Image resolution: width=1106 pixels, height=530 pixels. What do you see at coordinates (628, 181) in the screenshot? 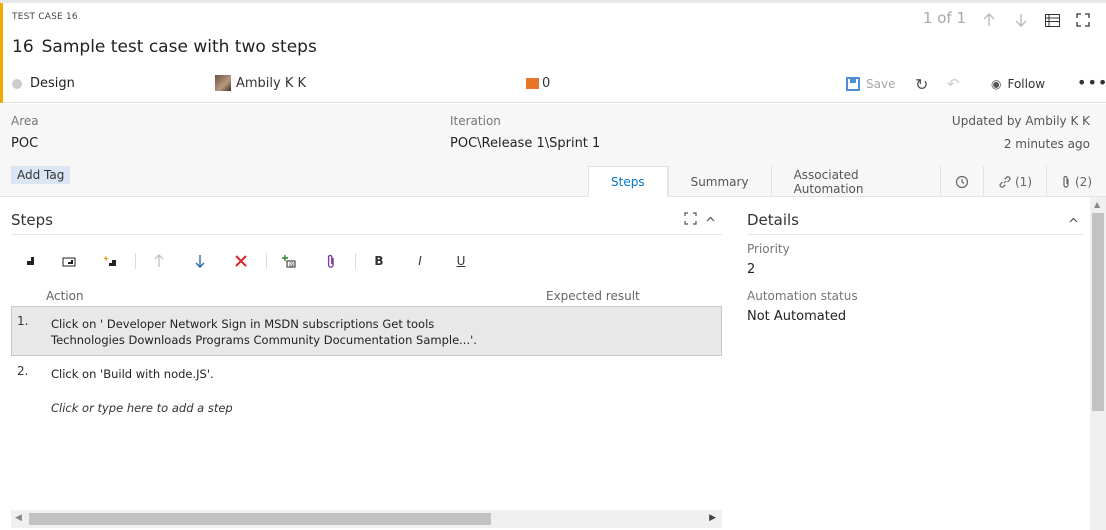
I see `tab-steps: Steps` at bounding box center [628, 181].